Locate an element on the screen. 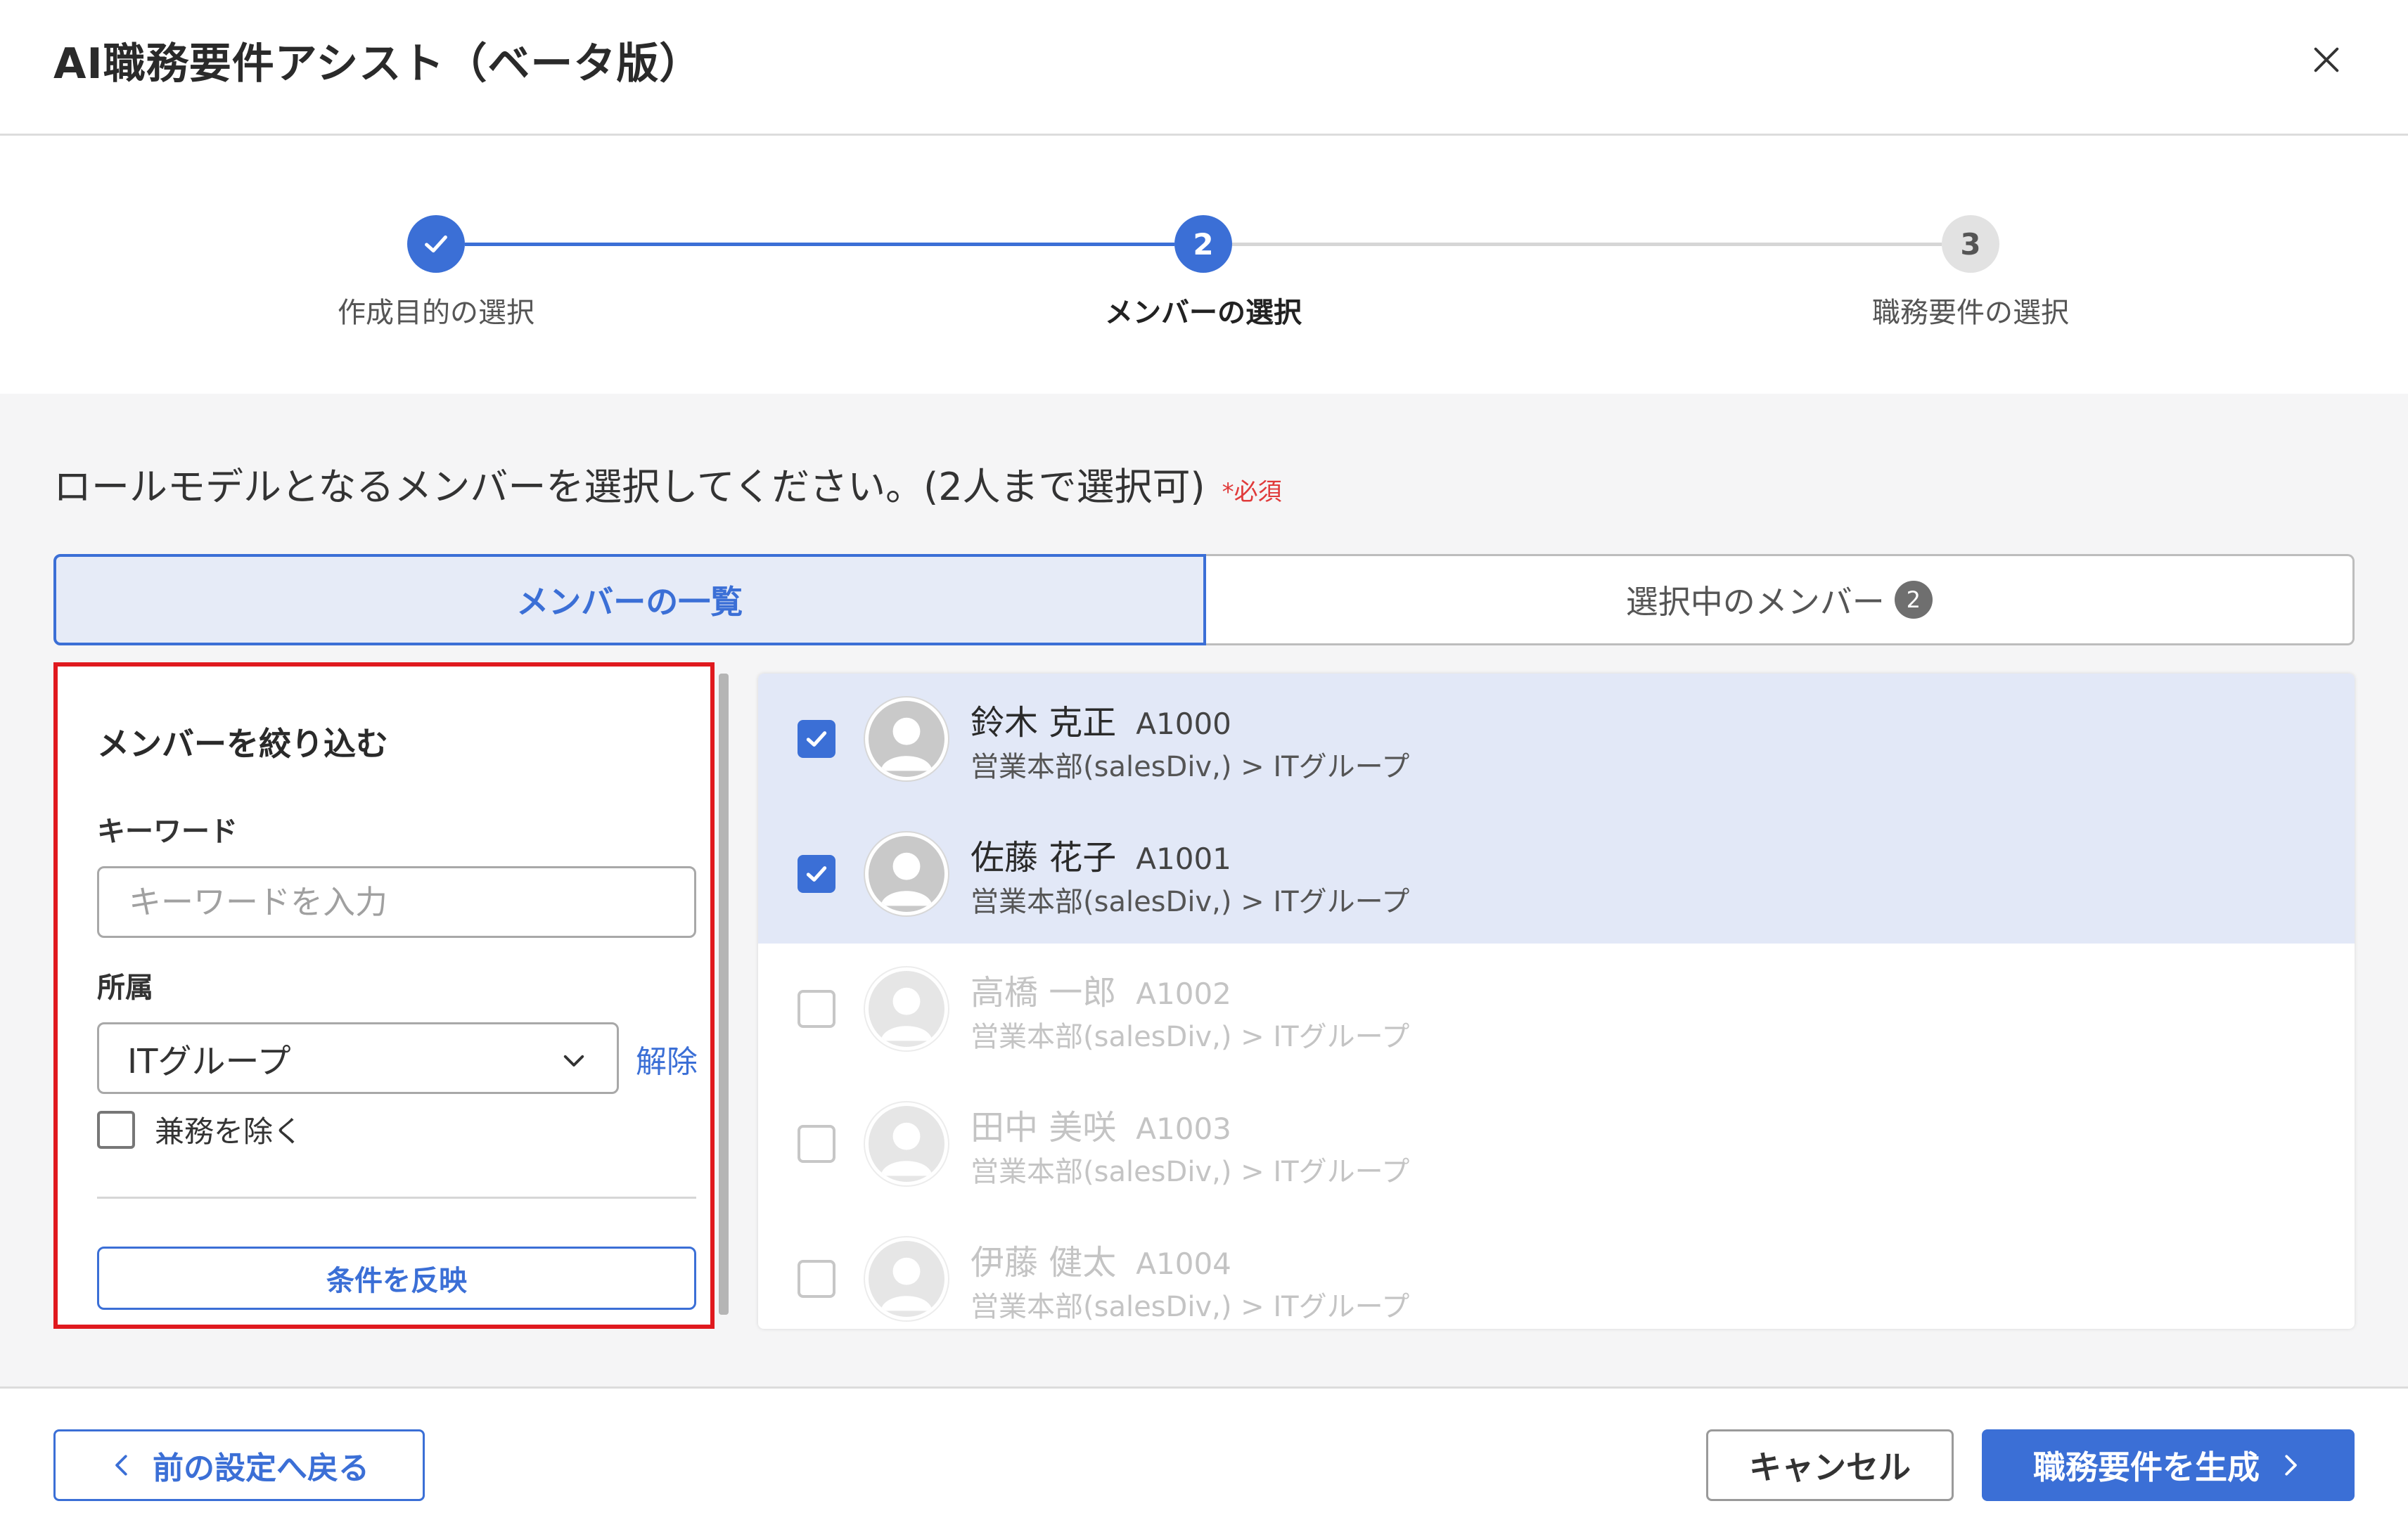 The height and width of the screenshot is (1532, 2408). member-row: 鈴木 克正 A1000 営業本部(salesDiv,) > ITグループ is located at coordinates (1556, 741).